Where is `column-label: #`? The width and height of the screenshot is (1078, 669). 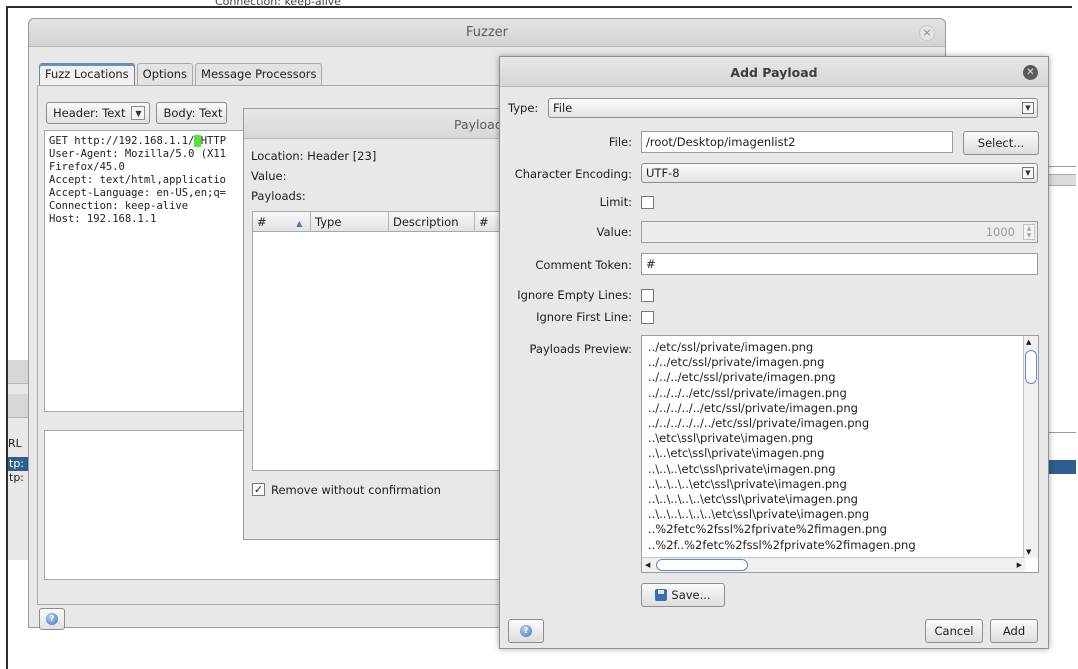
column-label: # is located at coordinates (262, 222).